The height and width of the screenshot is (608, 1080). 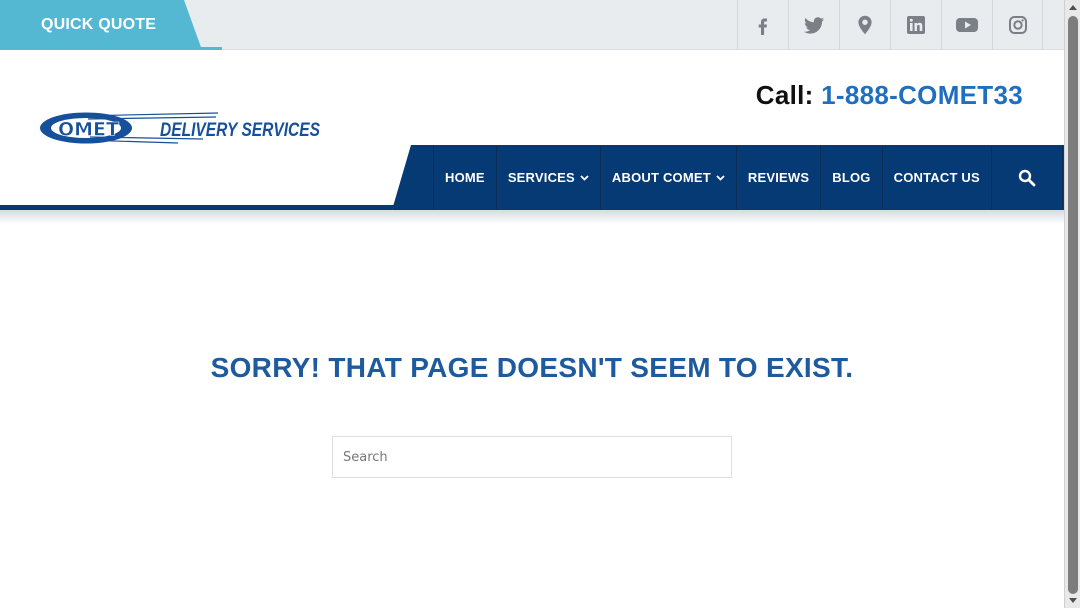 I want to click on nav-reviews-label: REVIEWS, so click(x=778, y=177).